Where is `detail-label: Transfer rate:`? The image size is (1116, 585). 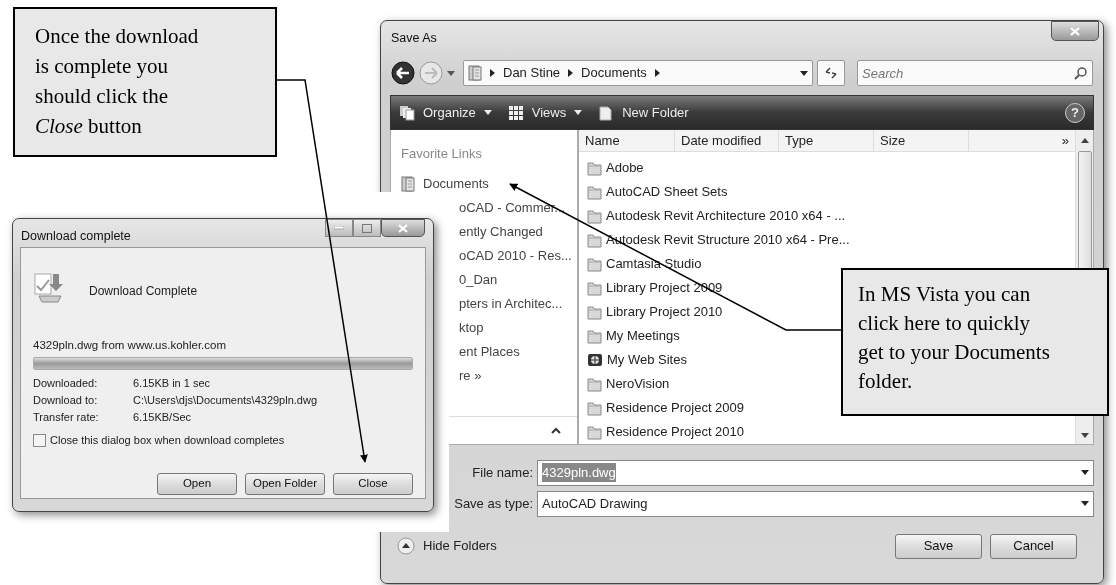
detail-label: Transfer rate: is located at coordinates (66, 418).